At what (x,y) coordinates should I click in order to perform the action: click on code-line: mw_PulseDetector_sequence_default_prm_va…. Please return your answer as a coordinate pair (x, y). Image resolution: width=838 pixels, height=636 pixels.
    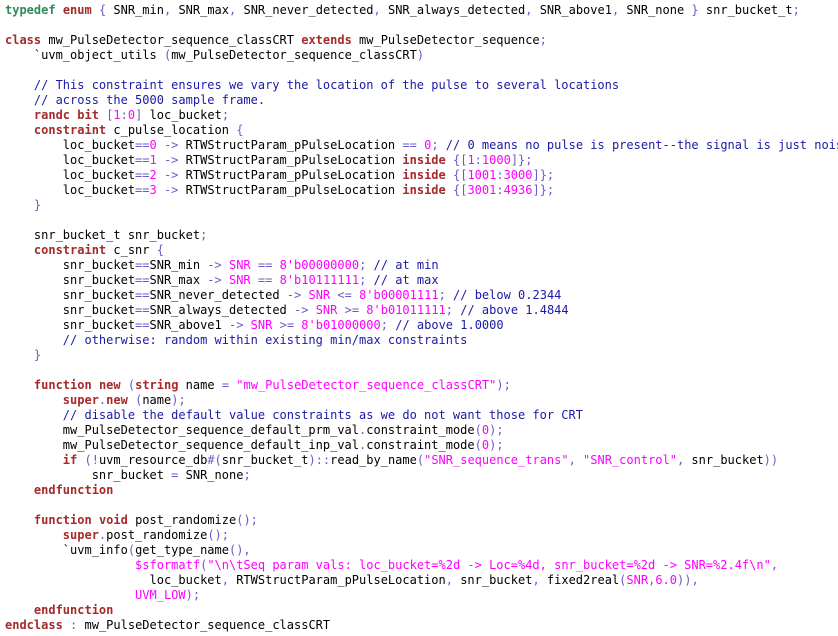
    Looking at the image, I should click on (419, 430).